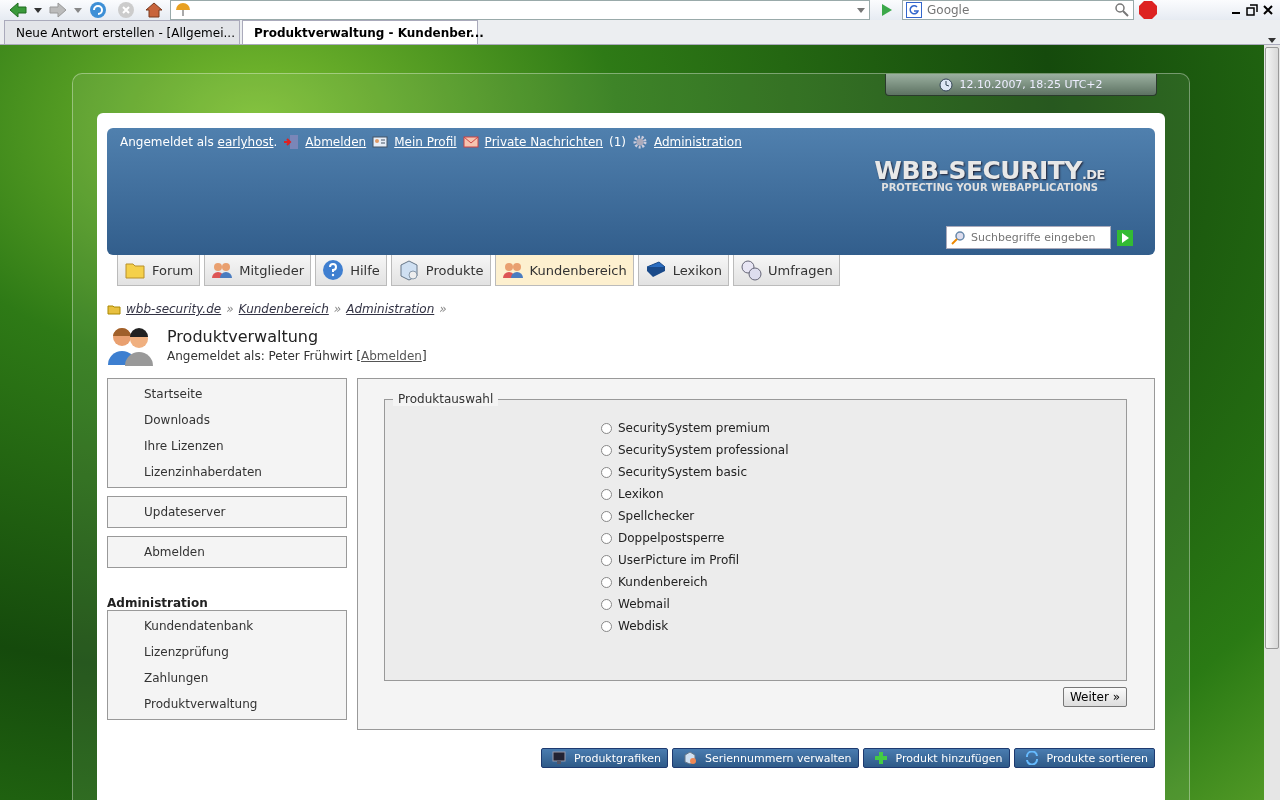  Describe the element at coordinates (446, 399) in the screenshot. I see `fieldset-legend: Produktauswahl` at that location.